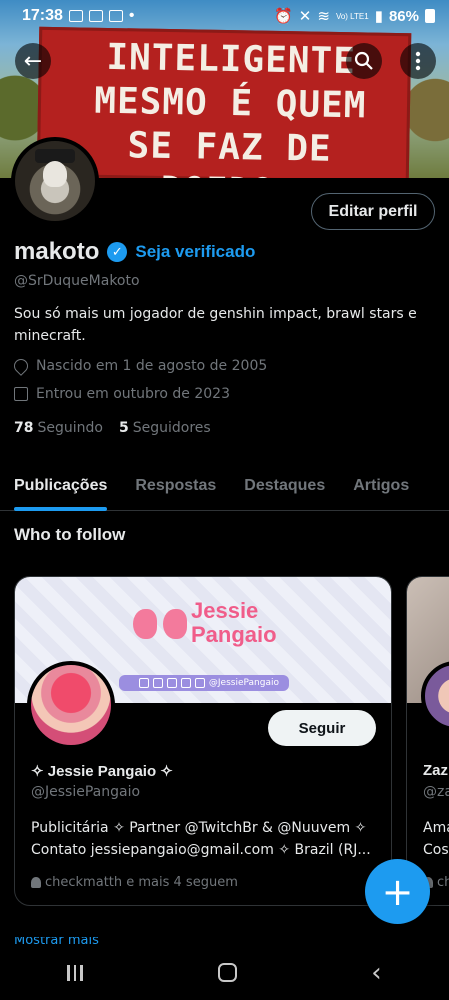 Image resolution: width=449 pixels, height=1000 pixels. Describe the element at coordinates (141, 882) in the screenshot. I see `followed-by-text: checkmatth e mais 4 seguem` at that location.